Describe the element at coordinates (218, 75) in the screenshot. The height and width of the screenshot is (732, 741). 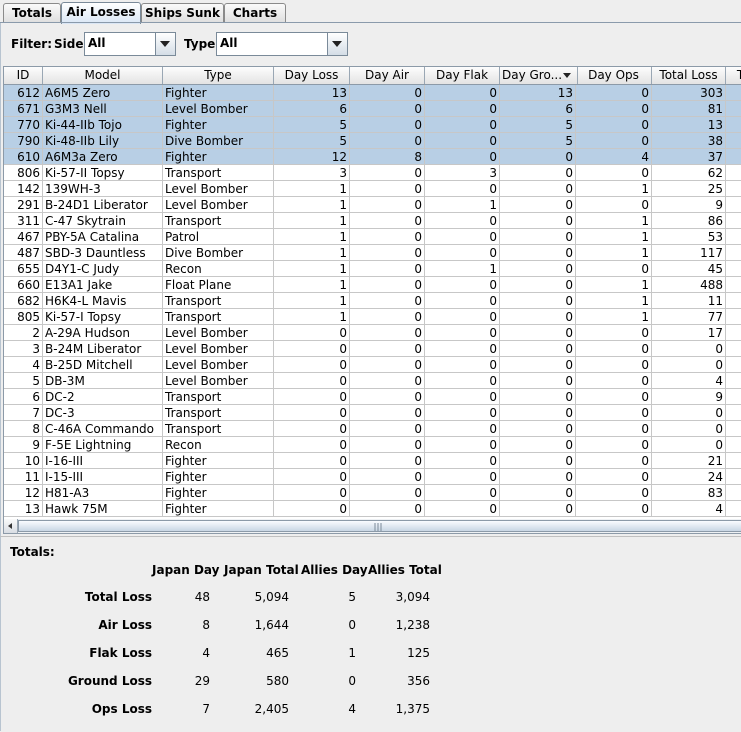
I see `column-header-type: Type` at that location.